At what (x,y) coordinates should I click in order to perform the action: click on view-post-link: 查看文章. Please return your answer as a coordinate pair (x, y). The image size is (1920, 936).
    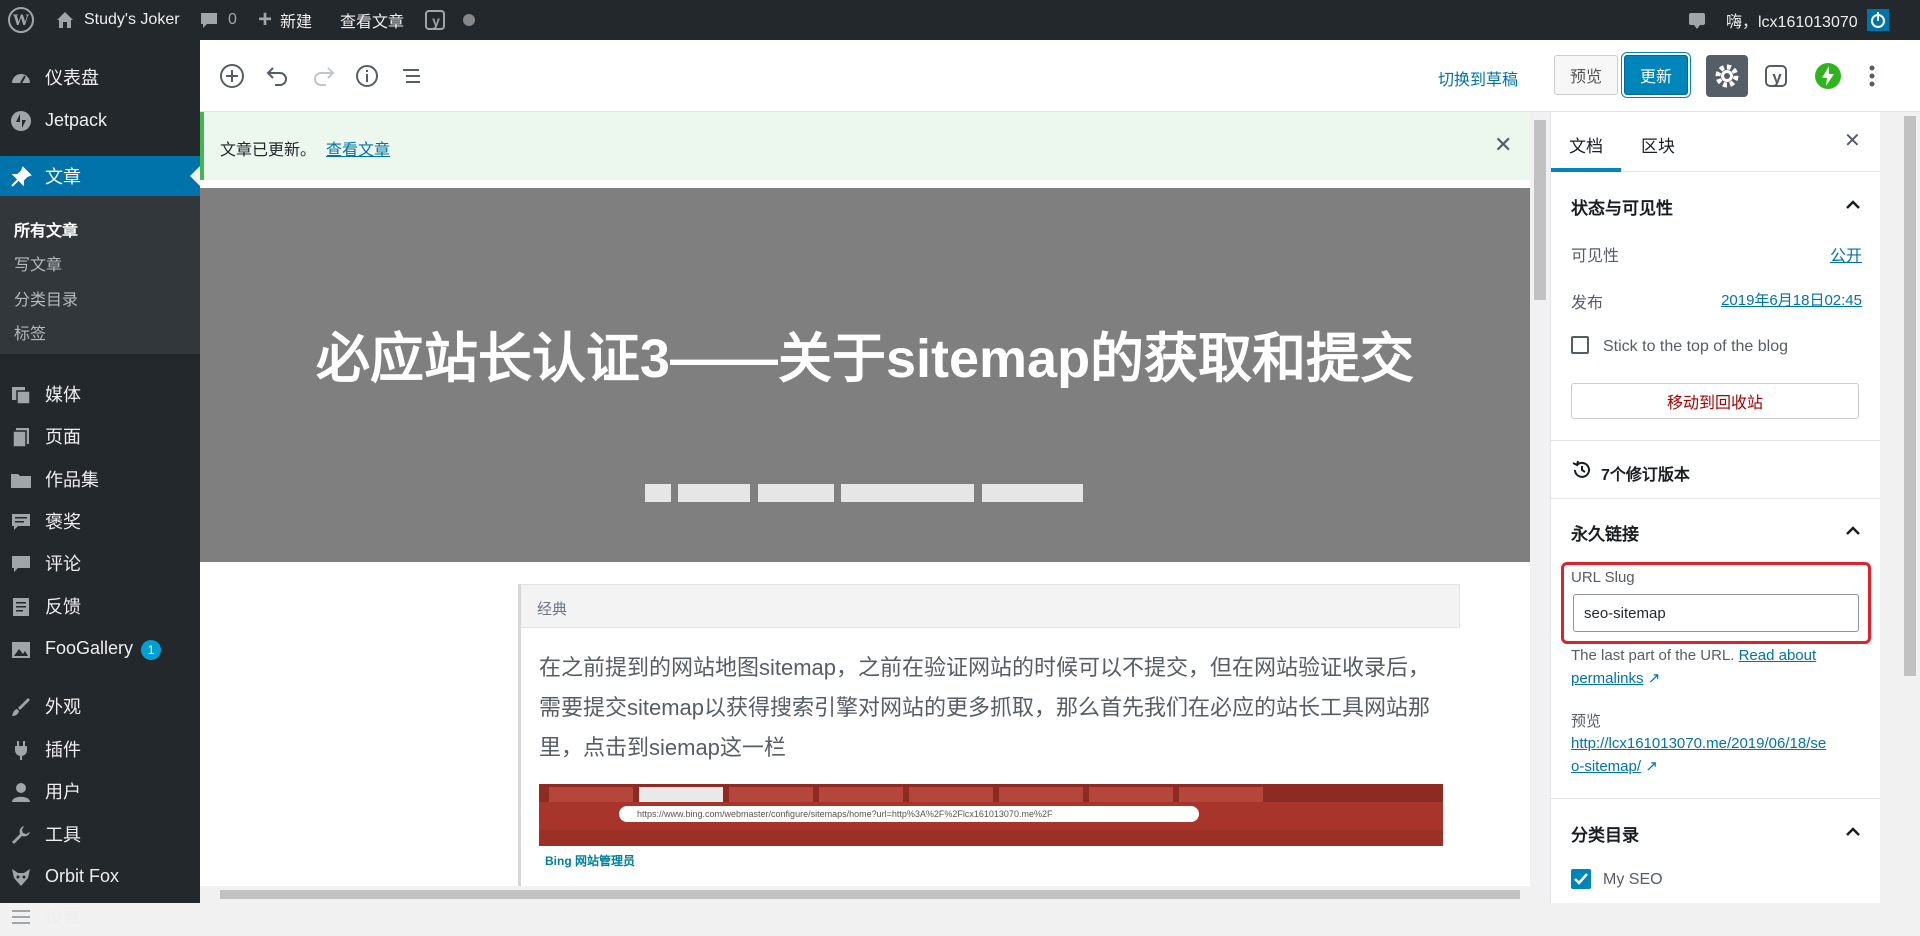
    Looking at the image, I should click on (372, 20).